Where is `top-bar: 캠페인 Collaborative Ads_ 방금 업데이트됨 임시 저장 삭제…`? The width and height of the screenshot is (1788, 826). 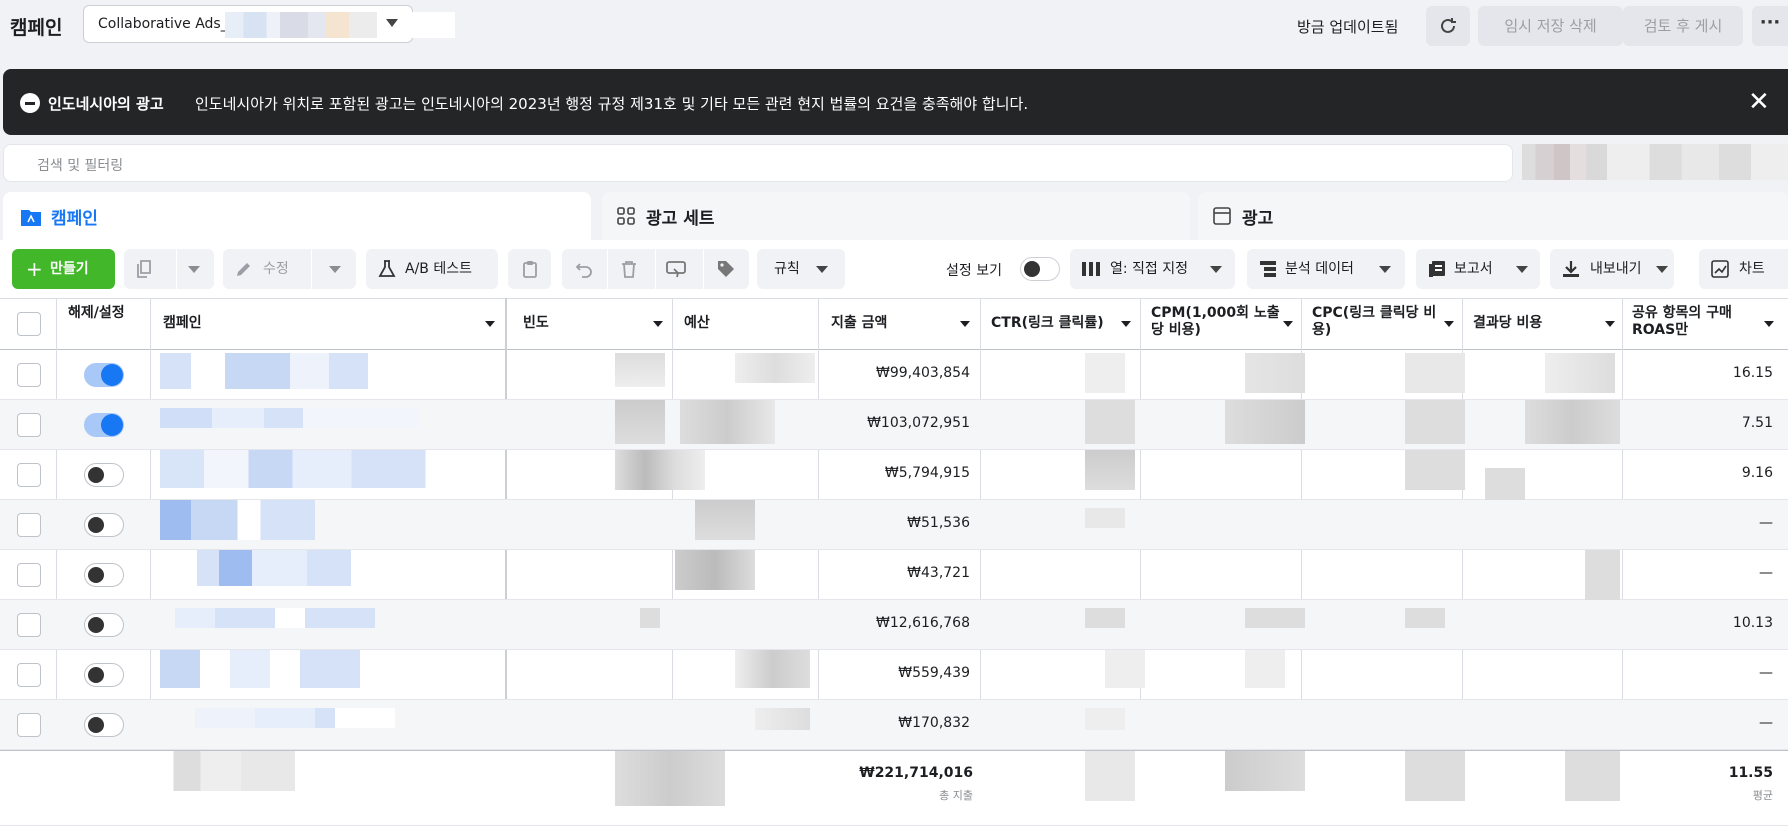 top-bar: 캠페인 Collaborative Ads_ 방금 업데이트됨 임시 저장 삭제… is located at coordinates (894, 25).